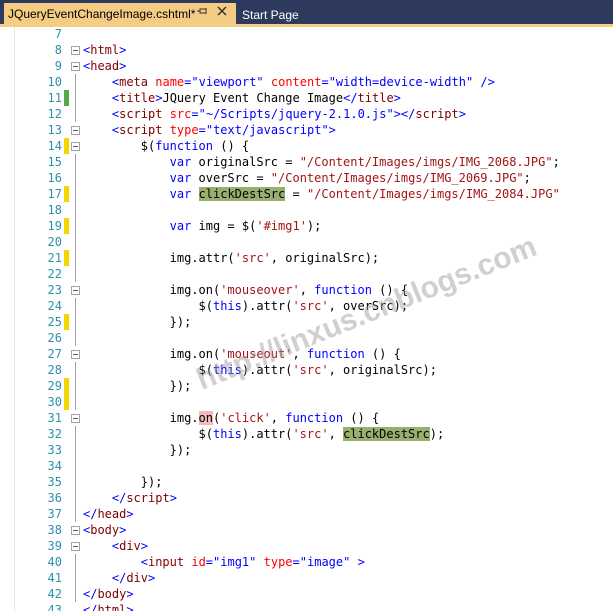 Image resolution: width=613 pixels, height=611 pixels. Describe the element at coordinates (54, 210) in the screenshot. I see `line-number: 18` at that location.